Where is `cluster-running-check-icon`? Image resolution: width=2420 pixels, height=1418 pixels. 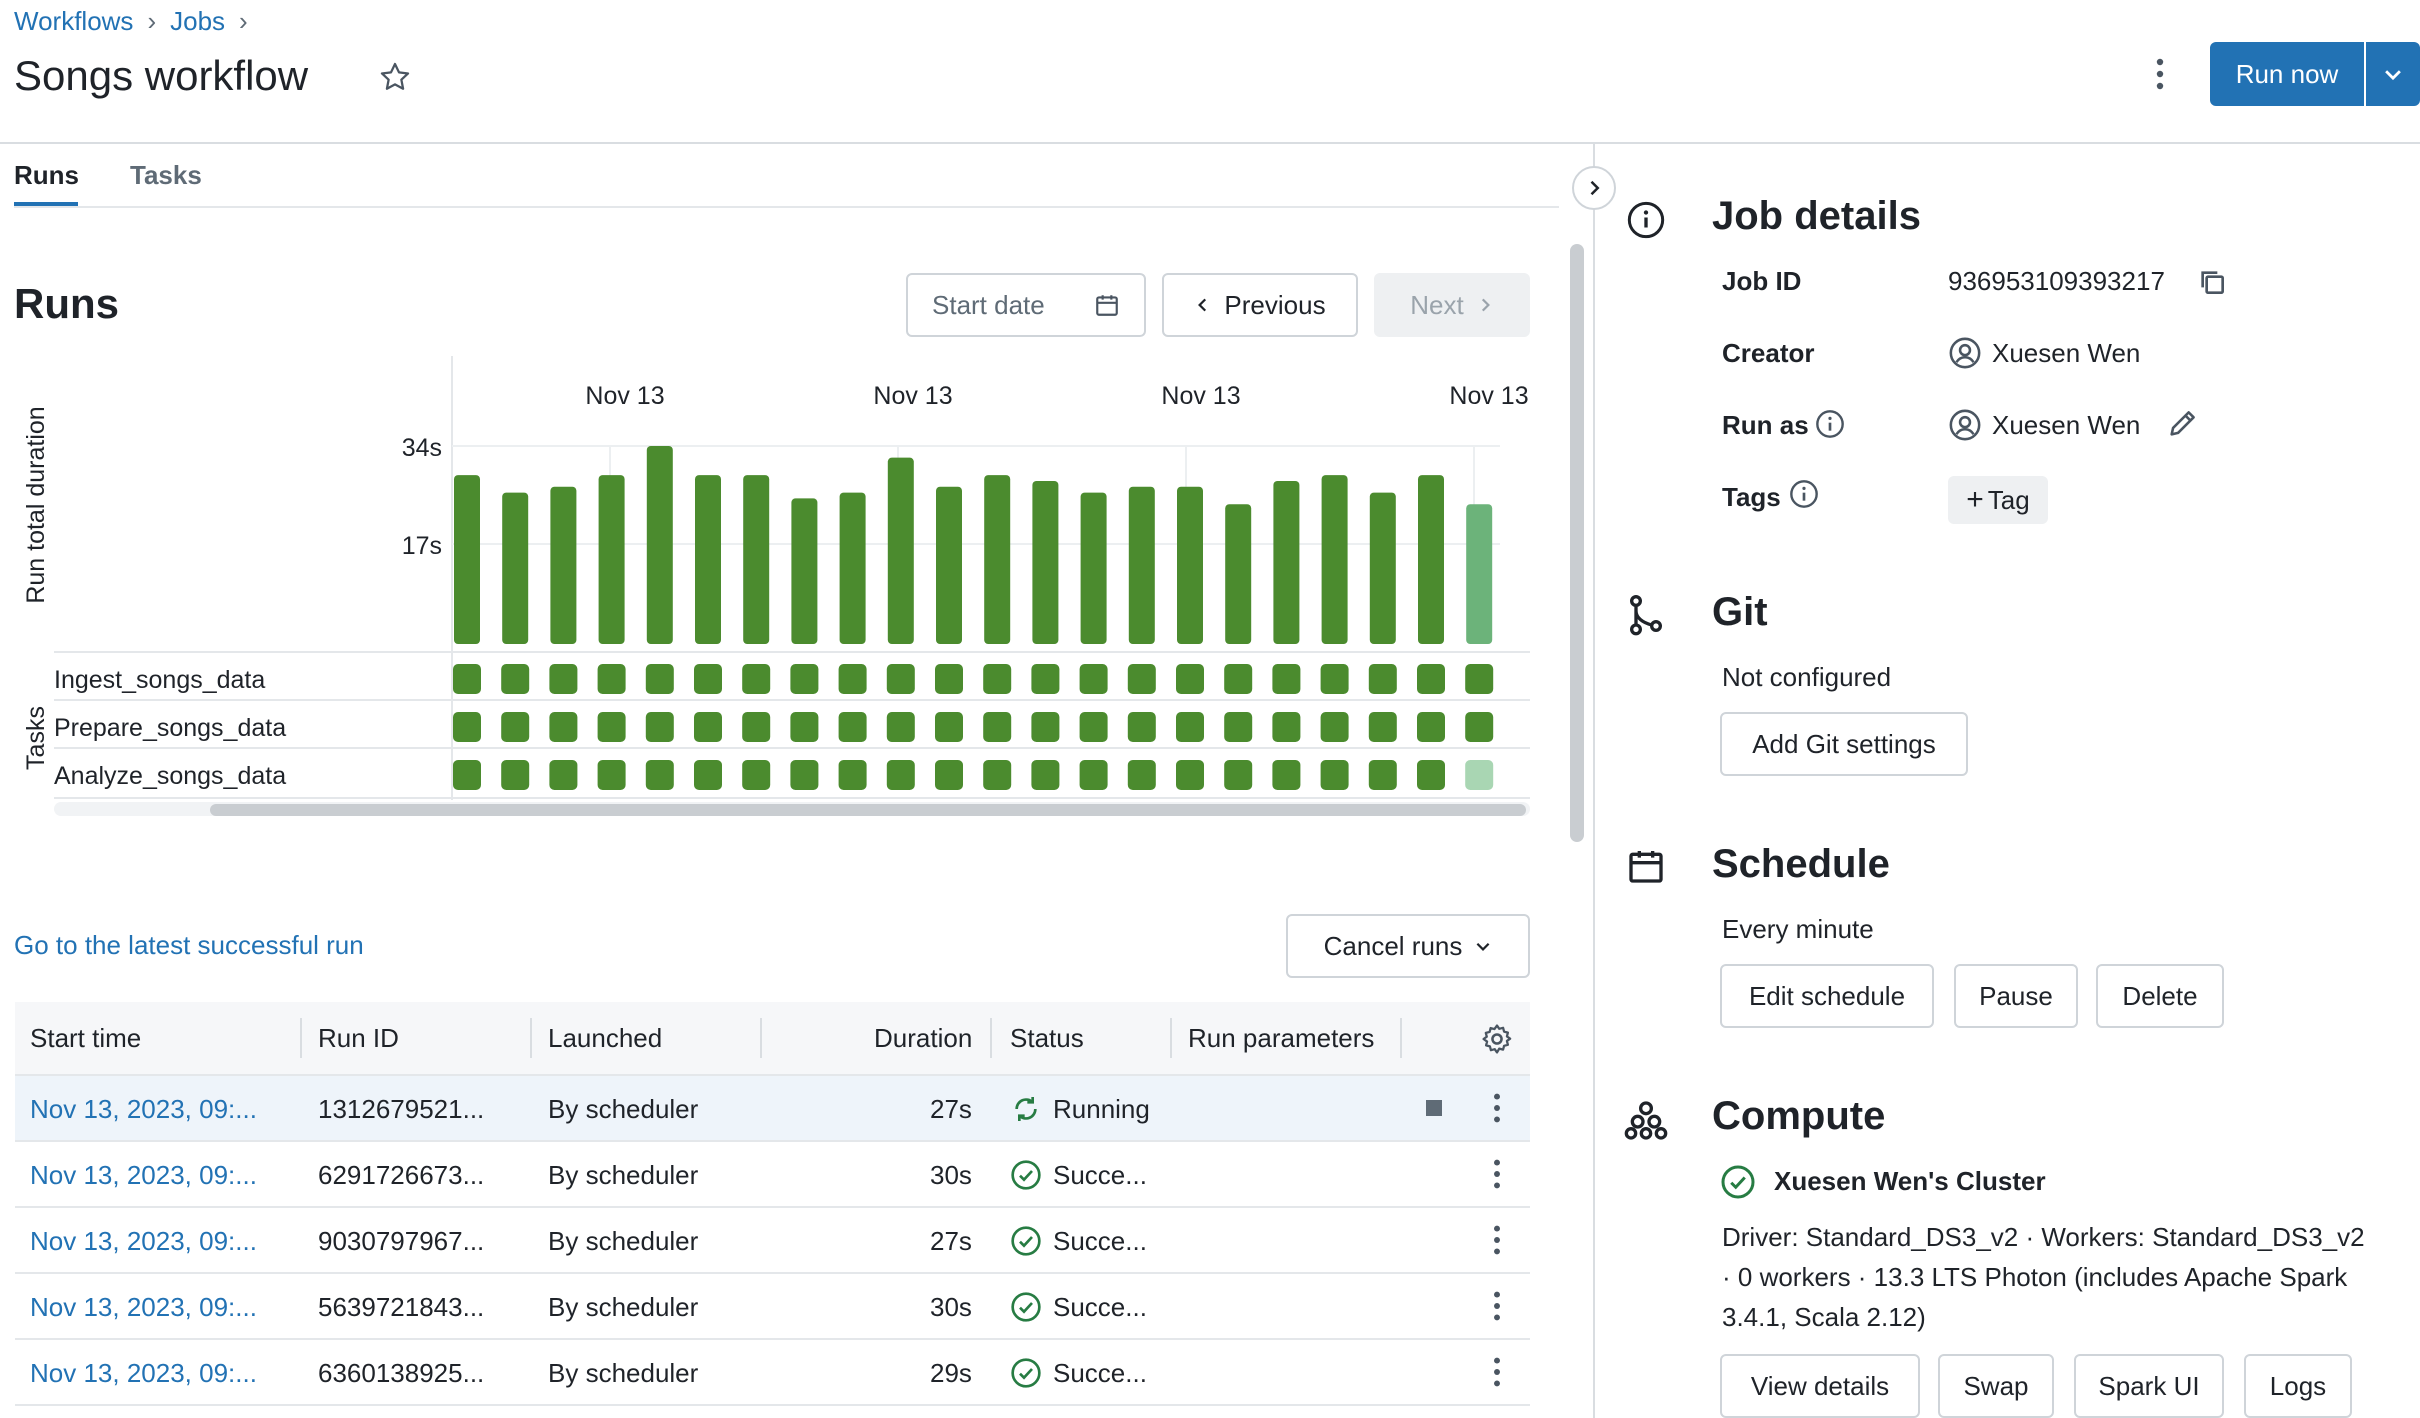
cluster-running-check-icon is located at coordinates (1738, 1182).